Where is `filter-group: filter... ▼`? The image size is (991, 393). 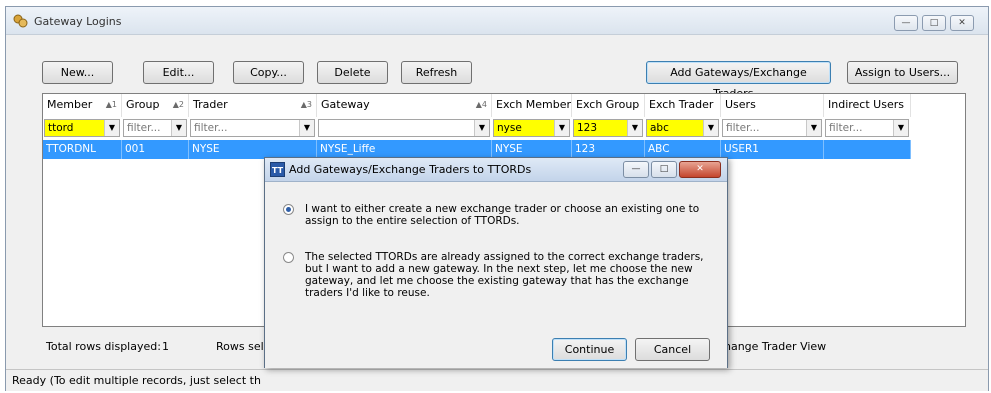 filter-group: filter... ▼ is located at coordinates (155, 128).